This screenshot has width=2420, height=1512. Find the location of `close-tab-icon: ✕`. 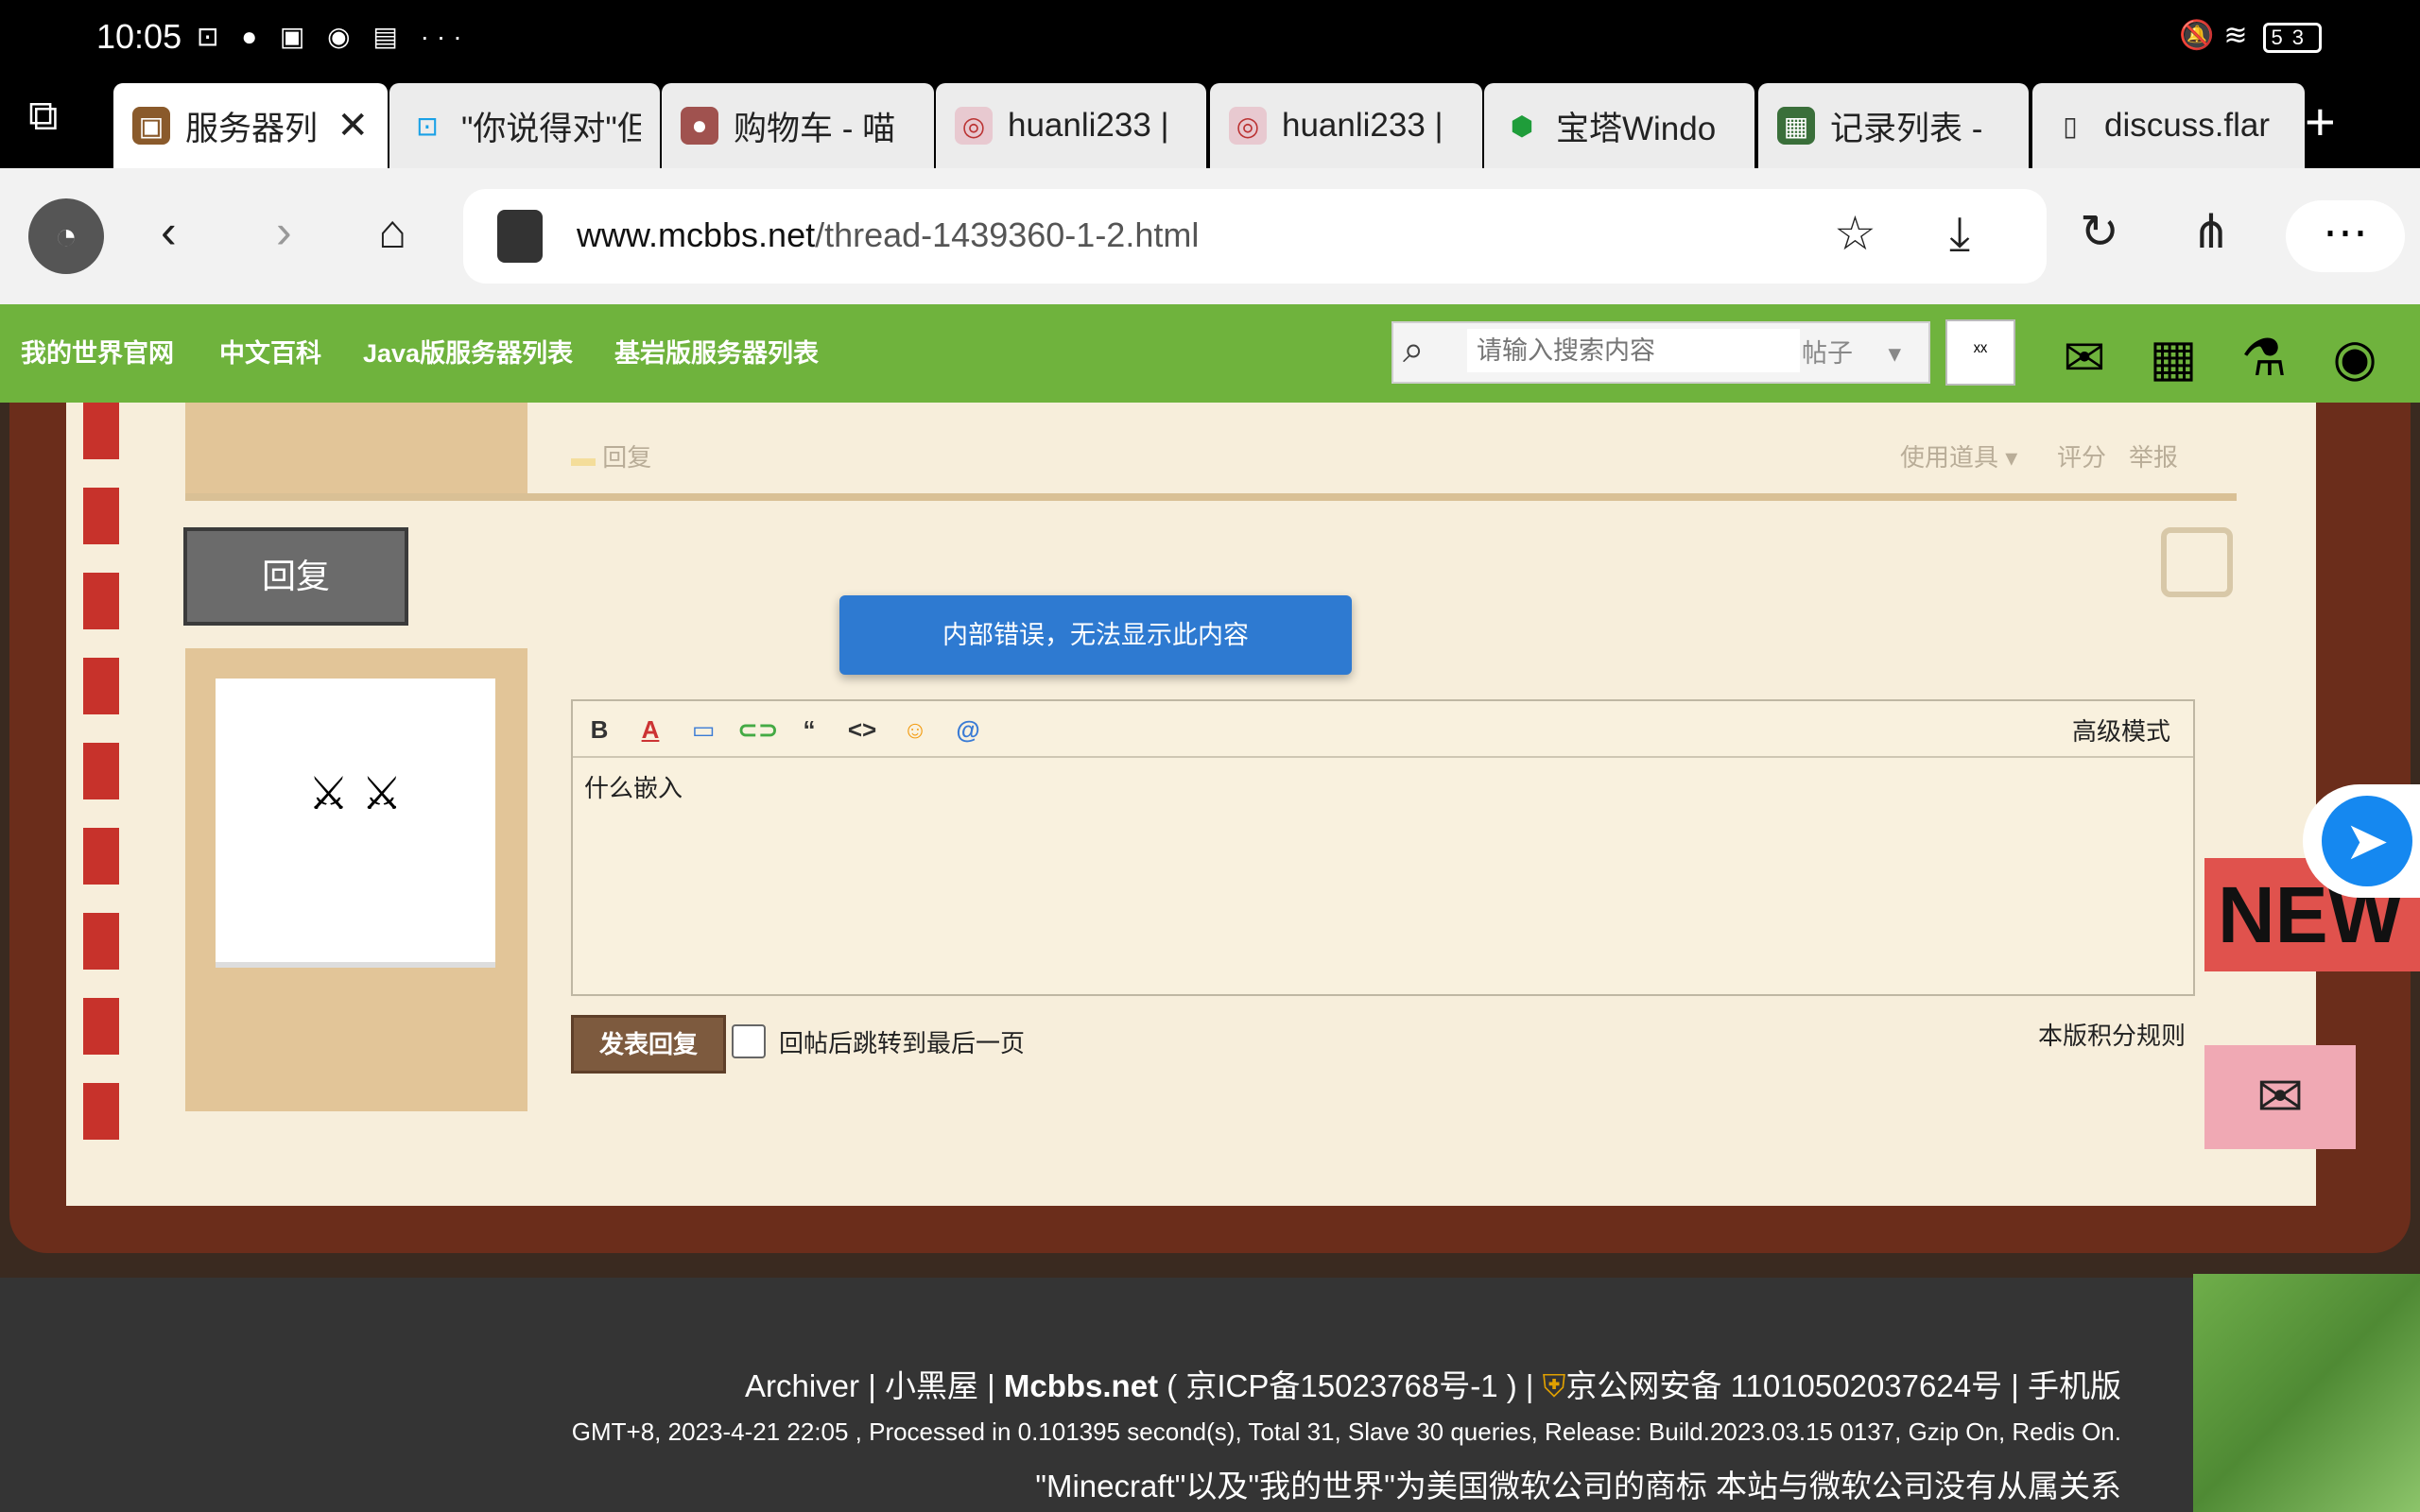

close-tab-icon: ✕ is located at coordinates (353, 125).